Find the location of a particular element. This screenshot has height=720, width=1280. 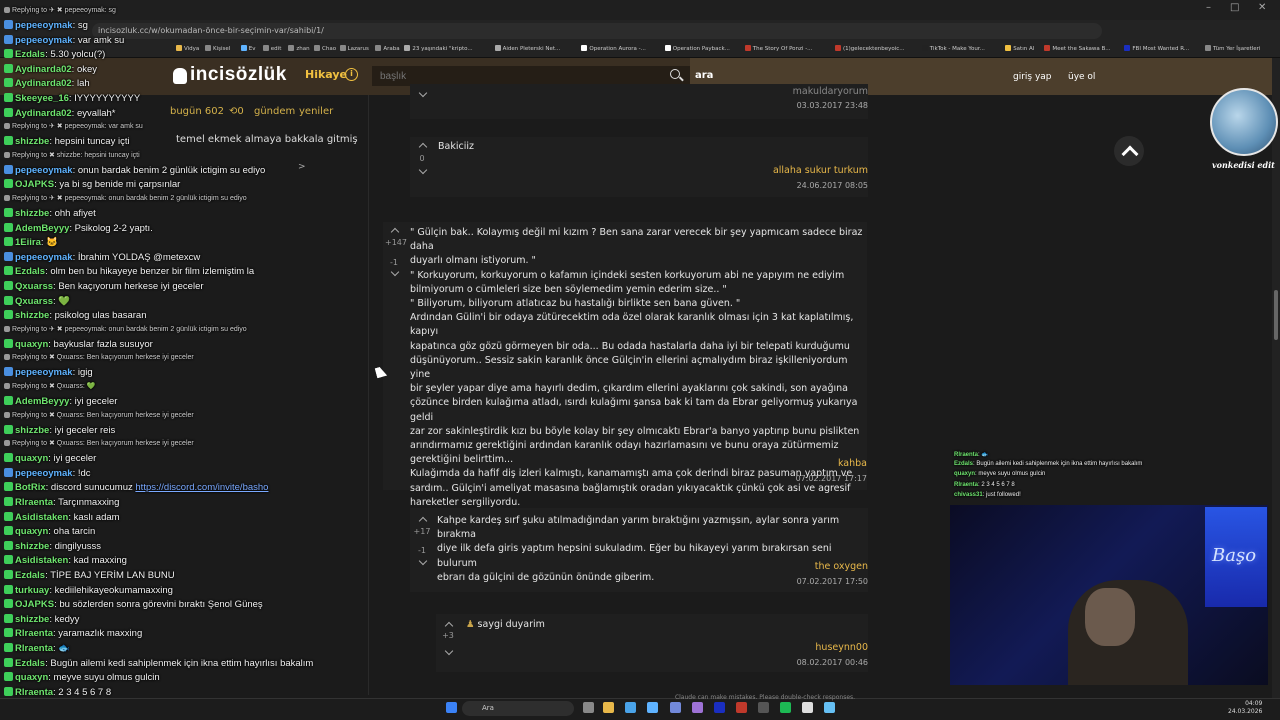

scroll-to-top-button is located at coordinates (1129, 151).